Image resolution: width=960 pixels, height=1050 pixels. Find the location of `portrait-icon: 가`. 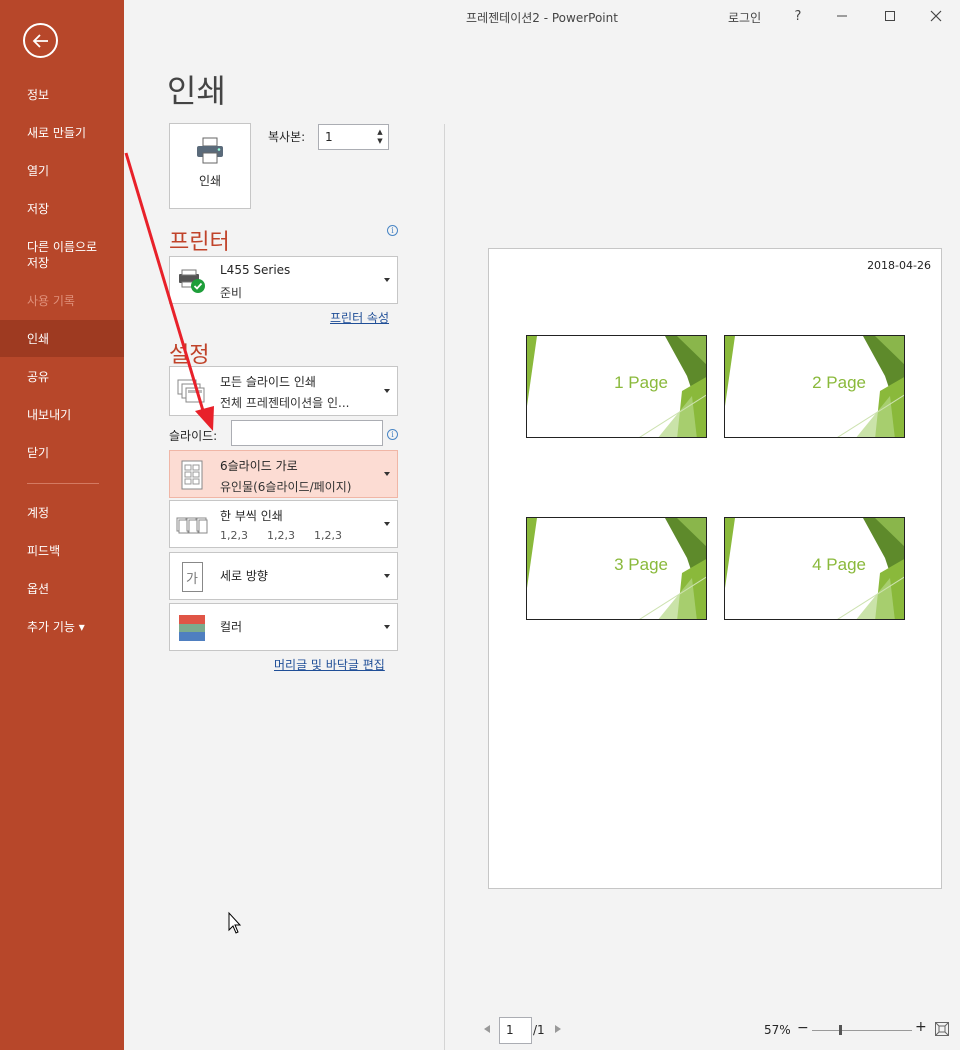

portrait-icon: 가 is located at coordinates (192, 577).